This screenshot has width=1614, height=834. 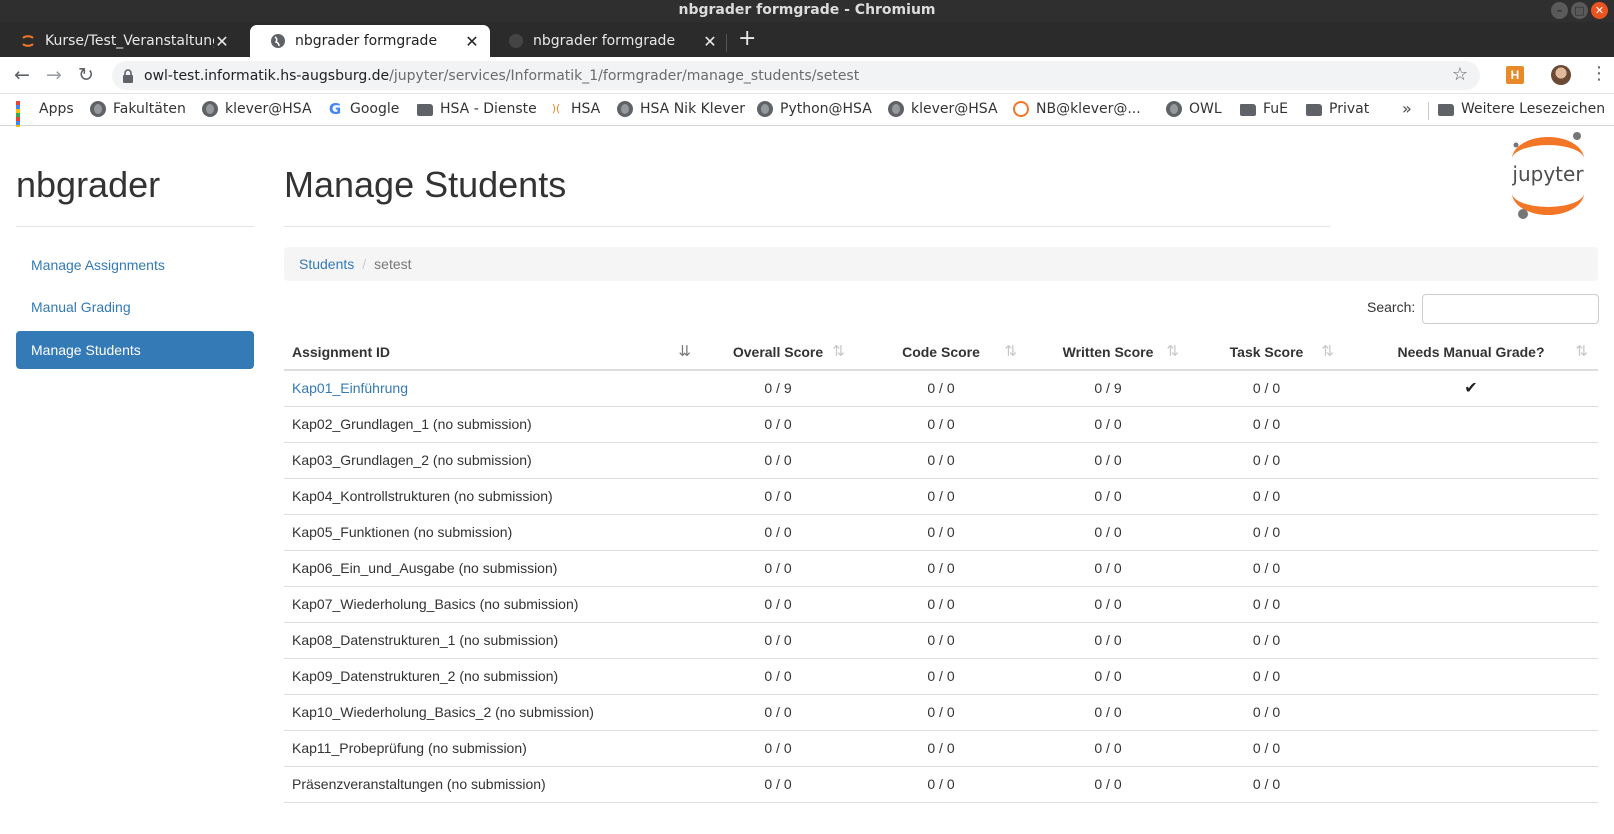 What do you see at coordinates (367, 784) in the screenshot?
I see `assignment-id: Präsenzveranstaltungen` at bounding box center [367, 784].